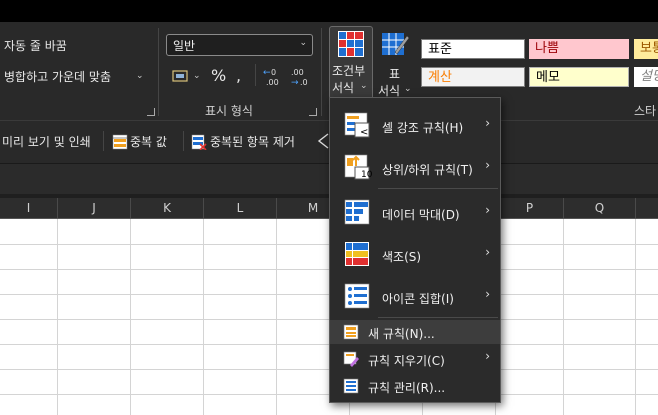  I want to click on menu-item-clear-rules: 규칙 지우기(C) ›, so click(415, 359).